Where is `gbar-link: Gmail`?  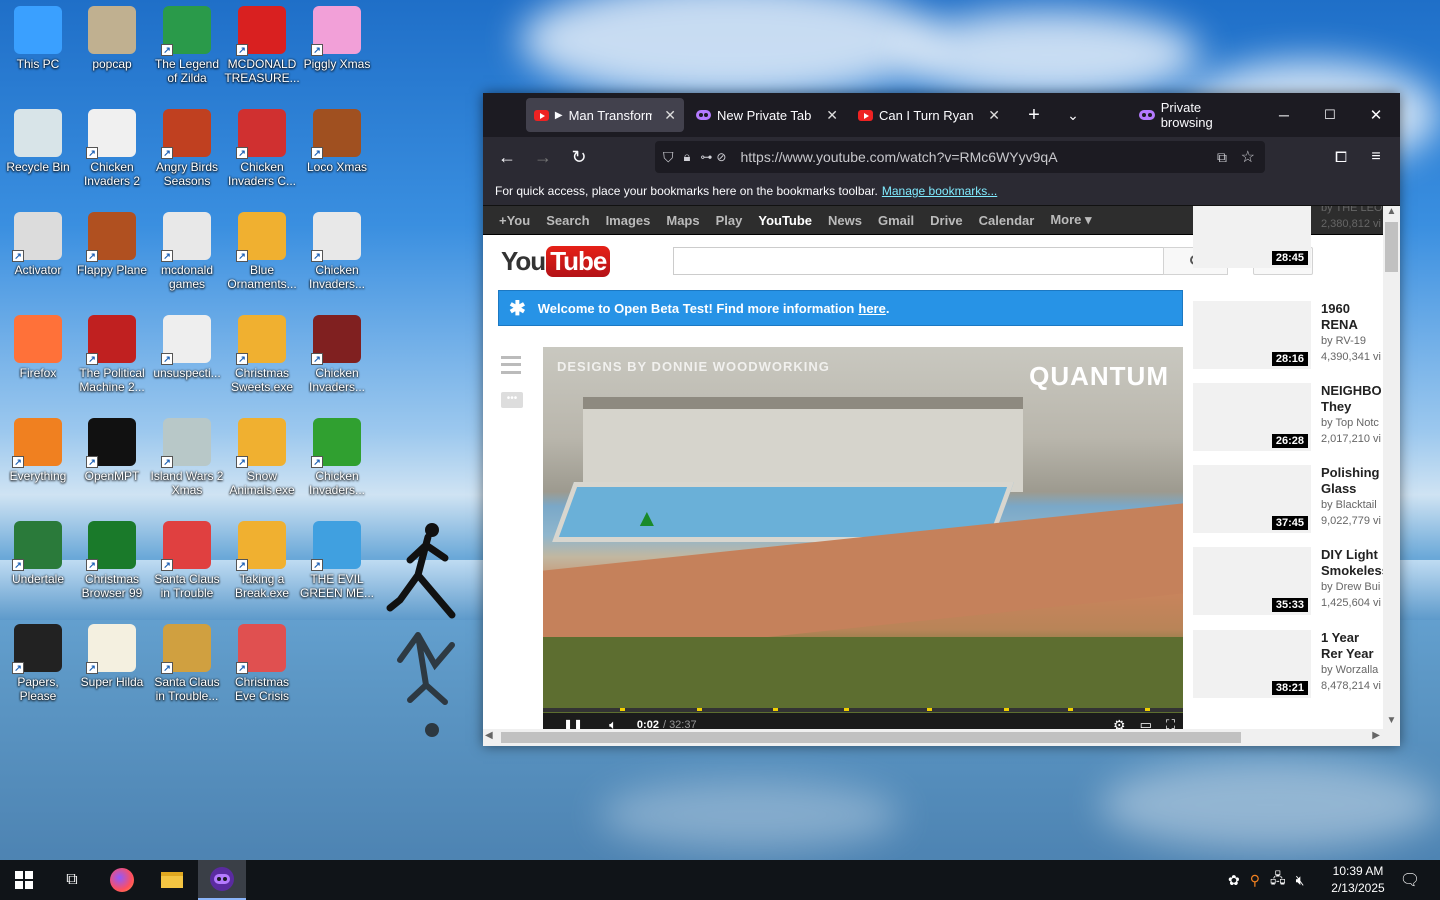 gbar-link: Gmail is located at coordinates (896, 220).